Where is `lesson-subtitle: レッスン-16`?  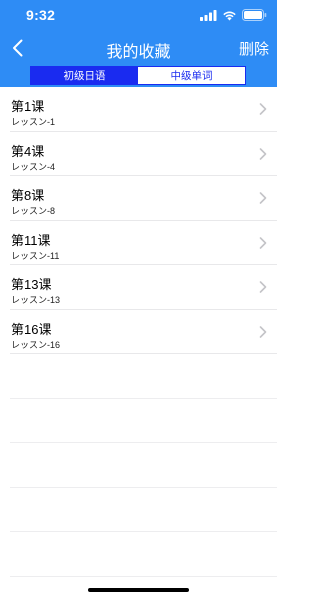
lesson-subtitle: レッスン-16 is located at coordinates (36, 344).